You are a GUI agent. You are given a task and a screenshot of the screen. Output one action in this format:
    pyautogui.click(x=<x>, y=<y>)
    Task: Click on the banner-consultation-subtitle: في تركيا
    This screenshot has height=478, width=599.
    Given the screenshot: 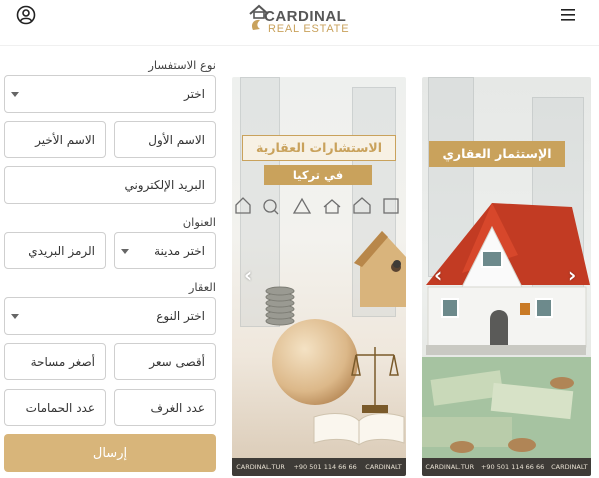 What is the action you would take?
    pyautogui.click(x=318, y=175)
    